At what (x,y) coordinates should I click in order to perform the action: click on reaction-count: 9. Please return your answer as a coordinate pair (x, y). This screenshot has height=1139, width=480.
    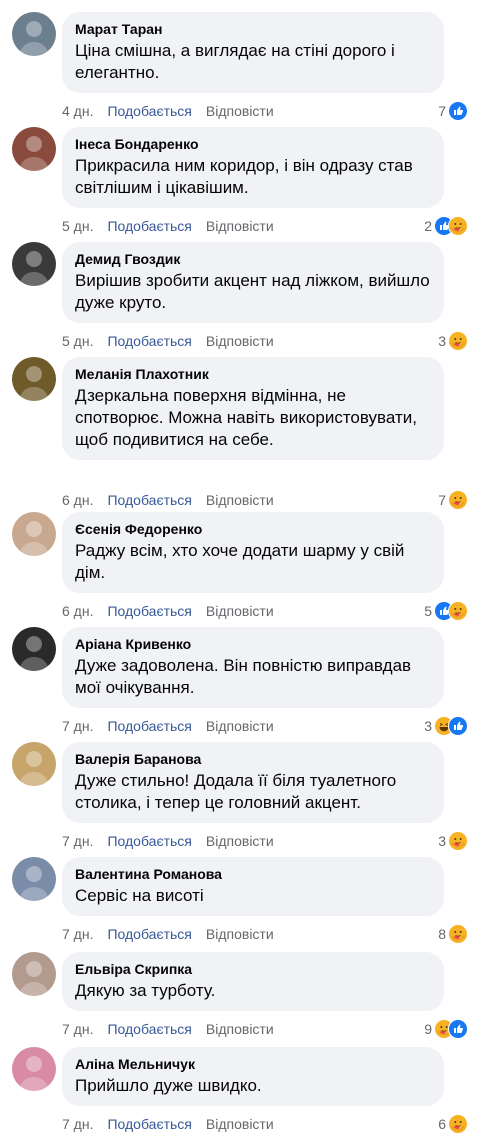
    Looking at the image, I should click on (428, 1029).